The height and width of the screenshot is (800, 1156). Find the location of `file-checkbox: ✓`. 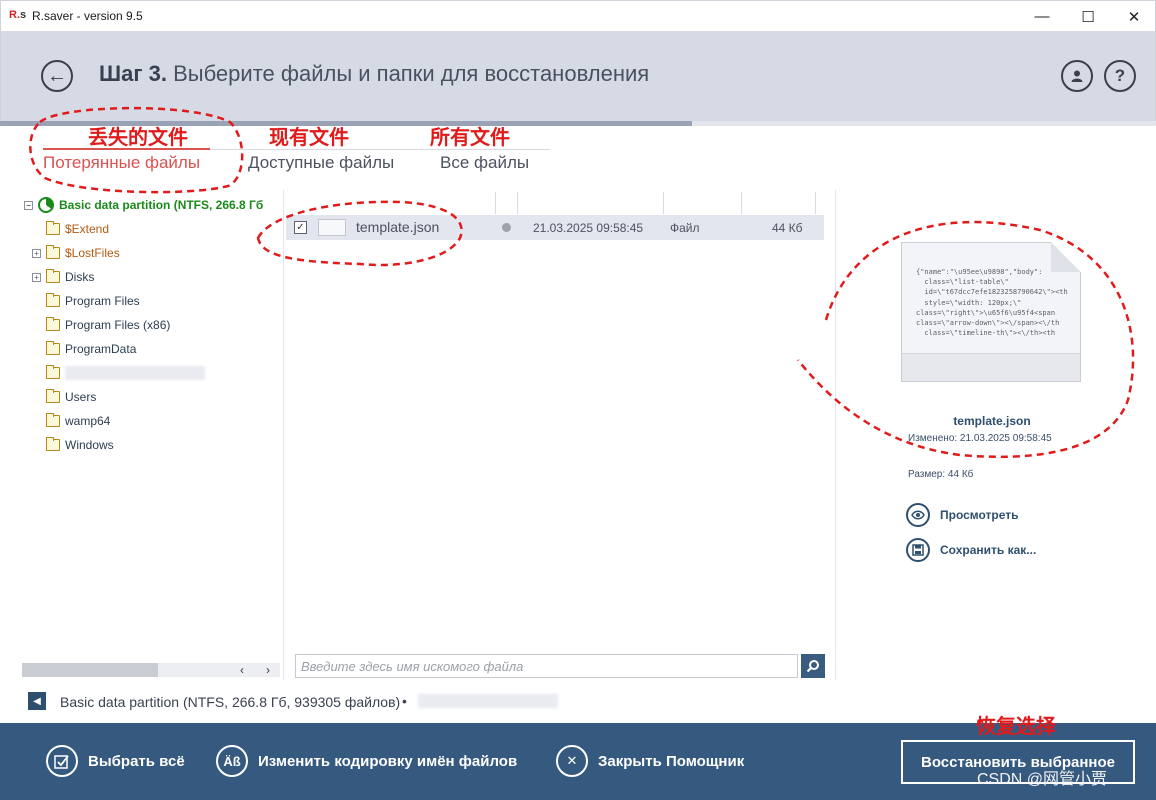

file-checkbox: ✓ is located at coordinates (300, 227).